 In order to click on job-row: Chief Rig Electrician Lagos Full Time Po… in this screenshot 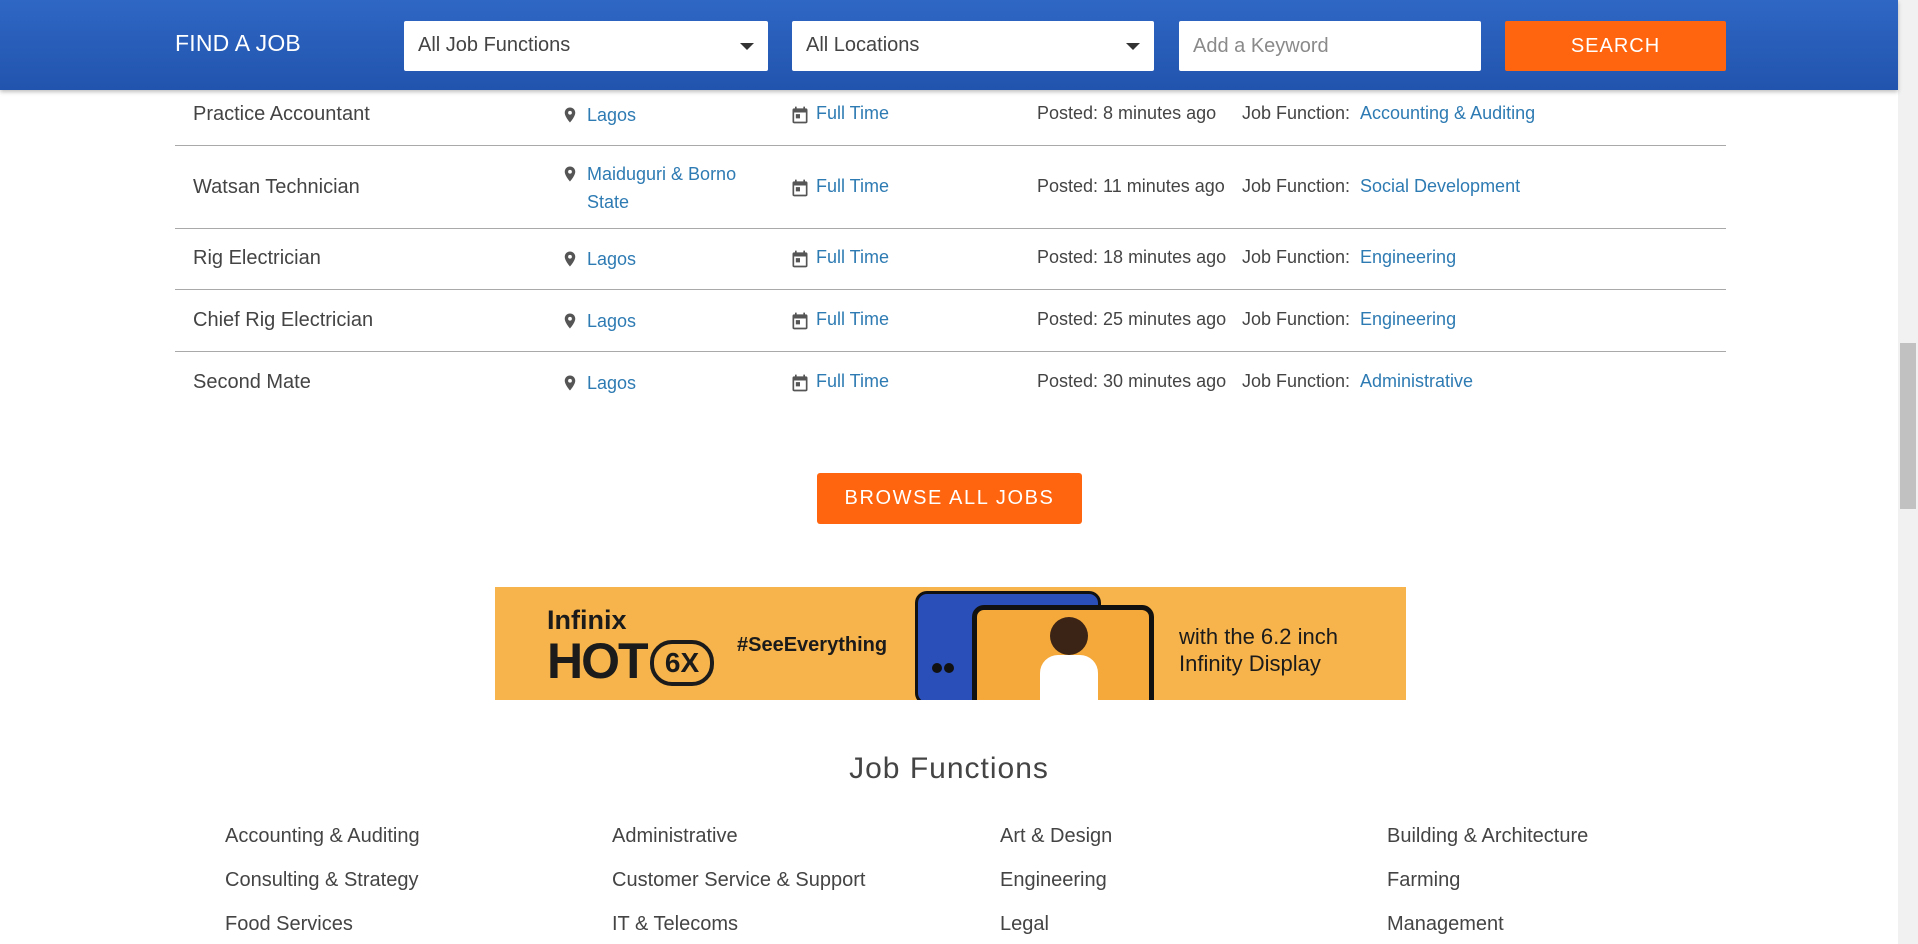, I will do `click(950, 321)`.